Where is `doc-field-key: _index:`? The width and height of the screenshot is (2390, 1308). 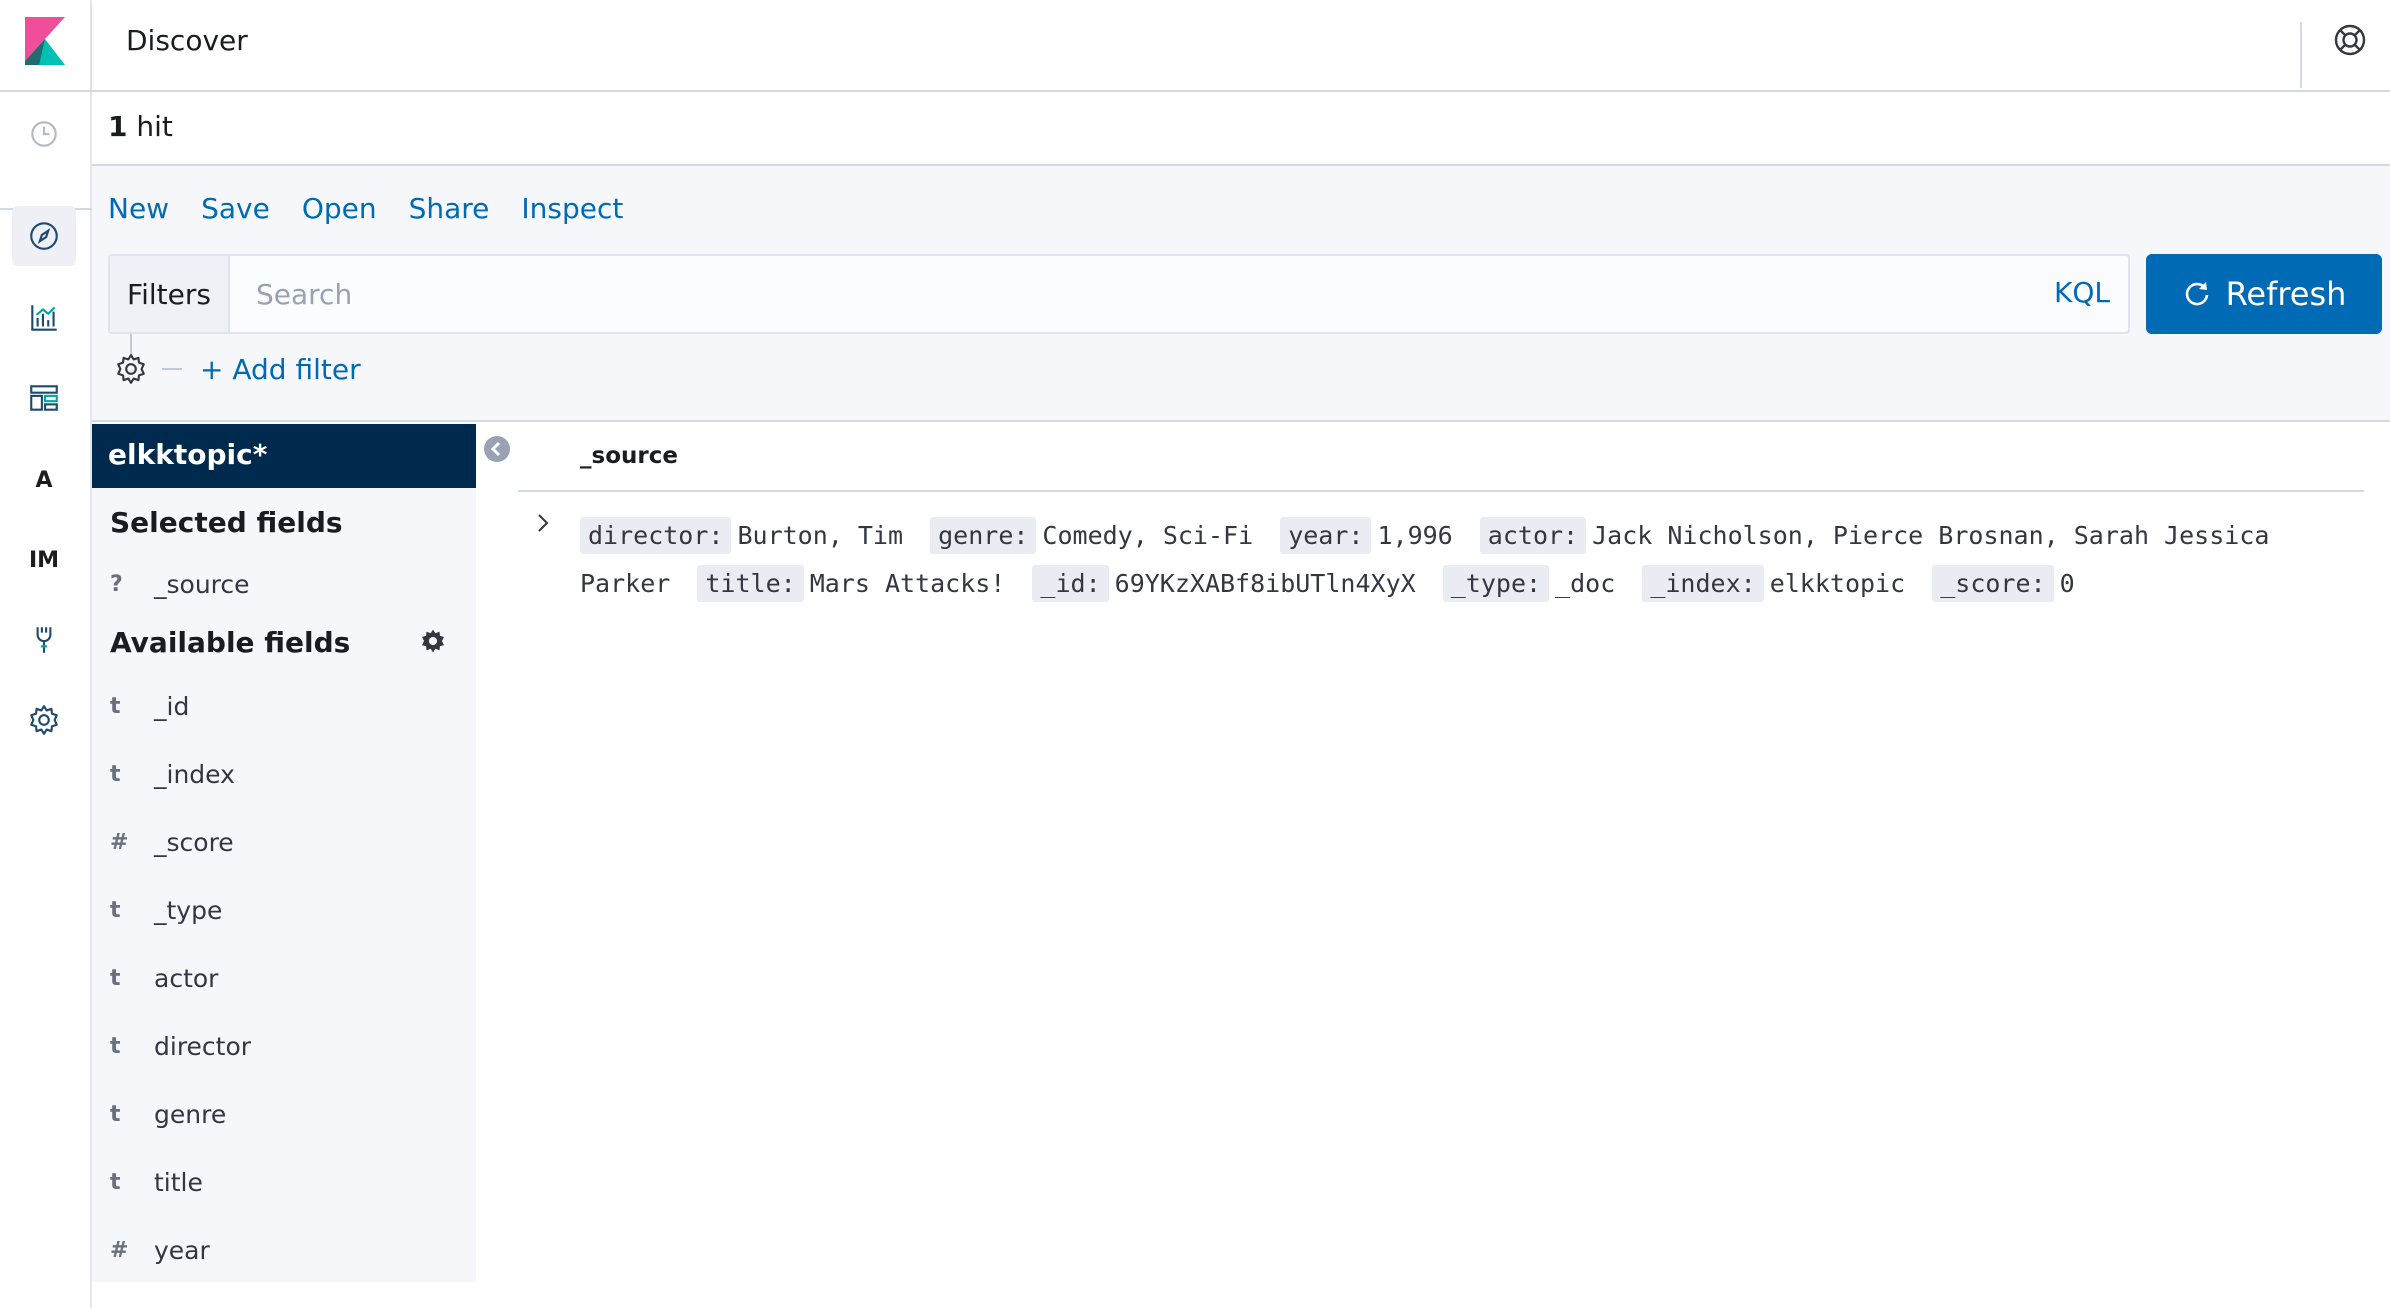
doc-field-key: _index: is located at coordinates (1703, 583).